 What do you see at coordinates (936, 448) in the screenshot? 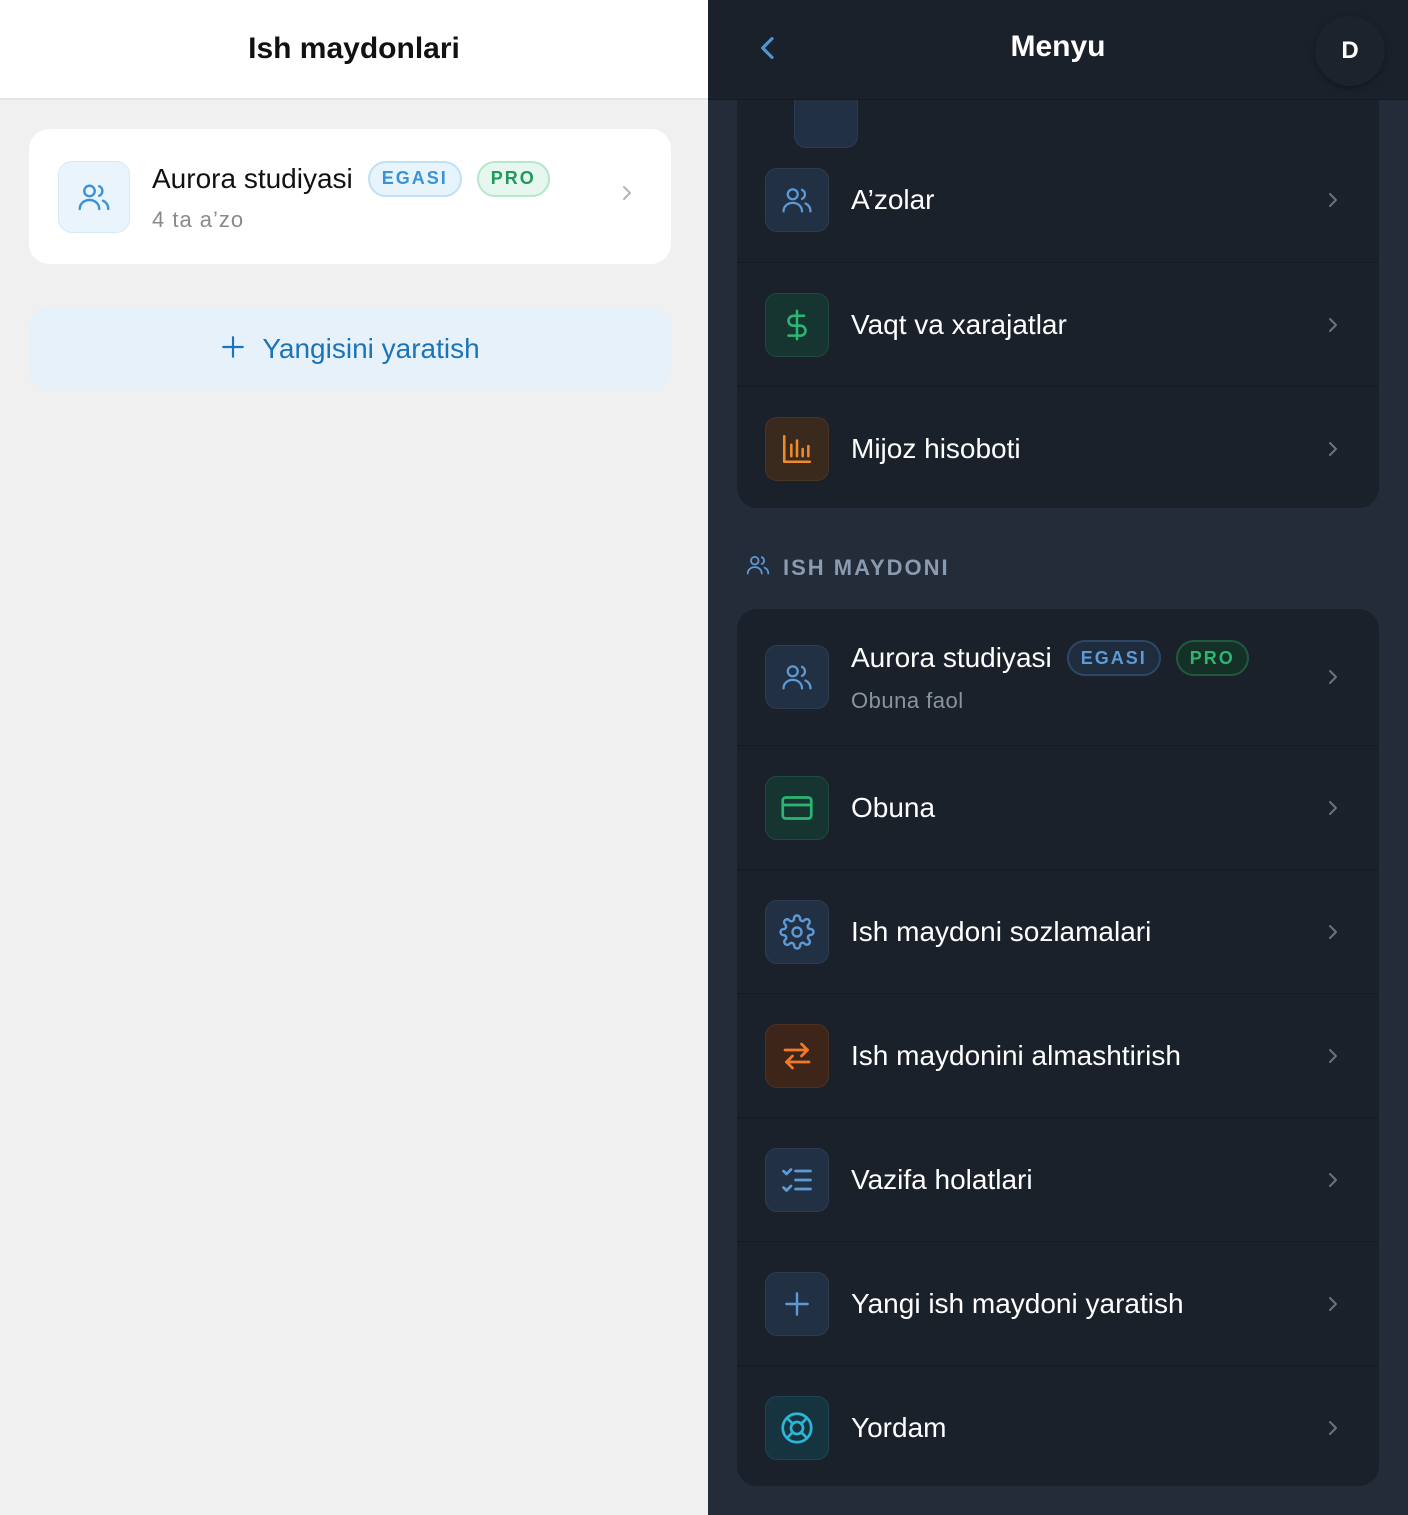
I see `menu-item-label: Mijoz hisoboti` at bounding box center [936, 448].